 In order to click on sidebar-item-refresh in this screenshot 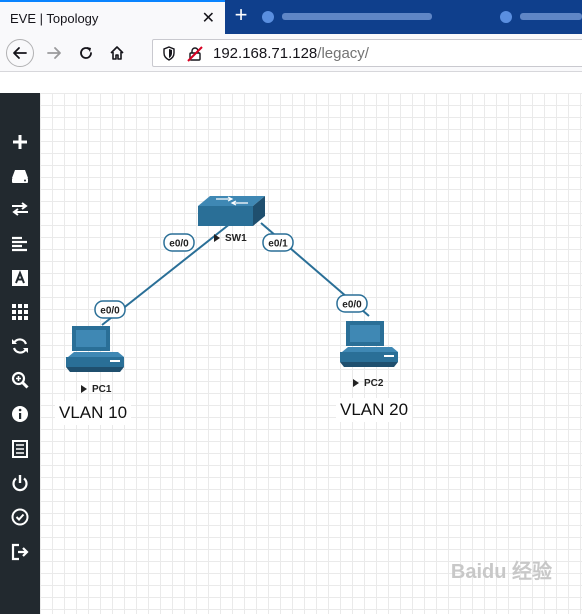, I will do `click(20, 346)`.